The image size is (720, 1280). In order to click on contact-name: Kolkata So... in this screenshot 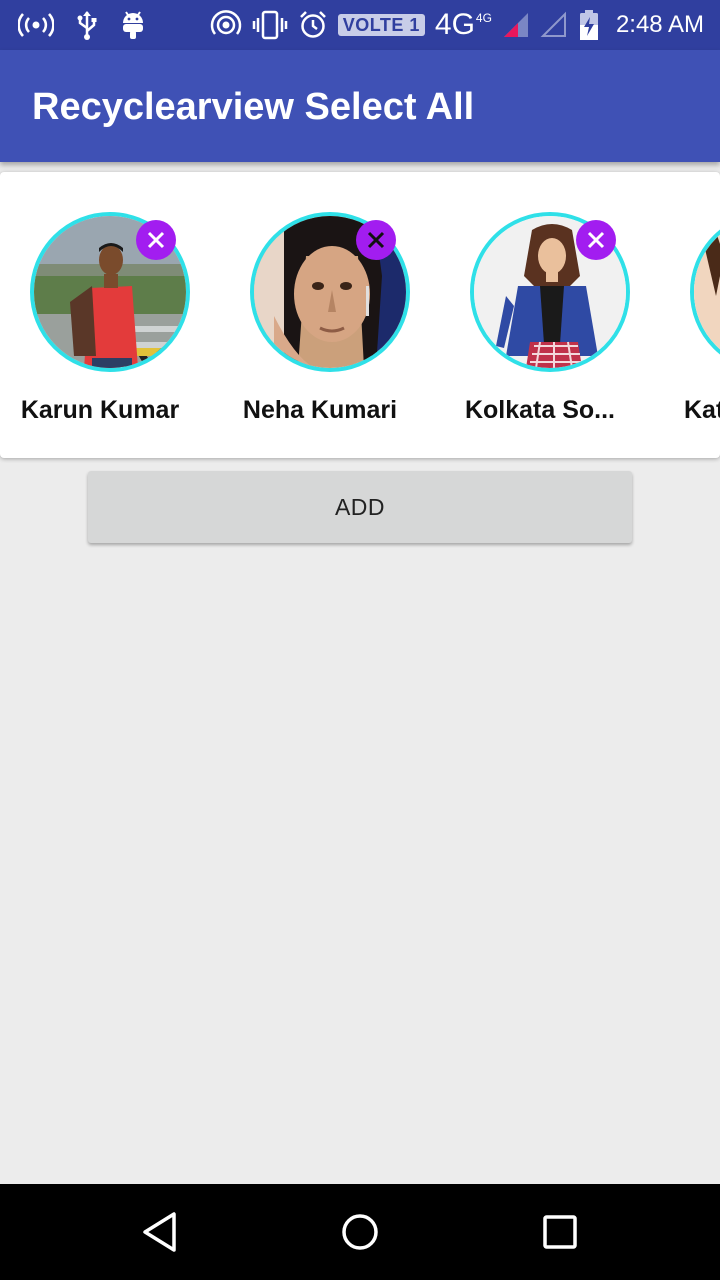, I will do `click(540, 410)`.